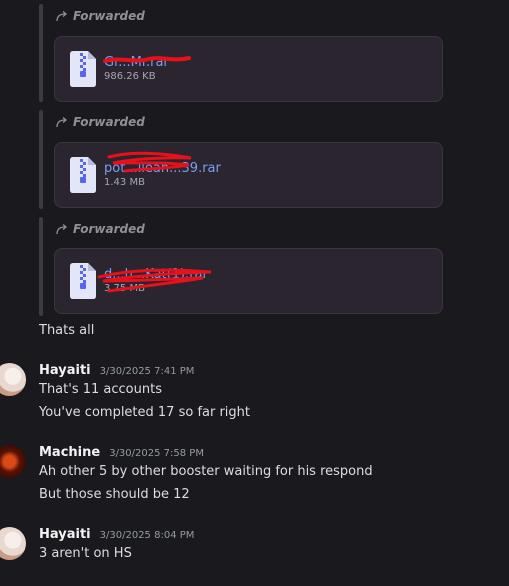 This screenshot has height=586, width=509. What do you see at coordinates (100, 389) in the screenshot?
I see `message-text: That's 11 accounts` at bounding box center [100, 389].